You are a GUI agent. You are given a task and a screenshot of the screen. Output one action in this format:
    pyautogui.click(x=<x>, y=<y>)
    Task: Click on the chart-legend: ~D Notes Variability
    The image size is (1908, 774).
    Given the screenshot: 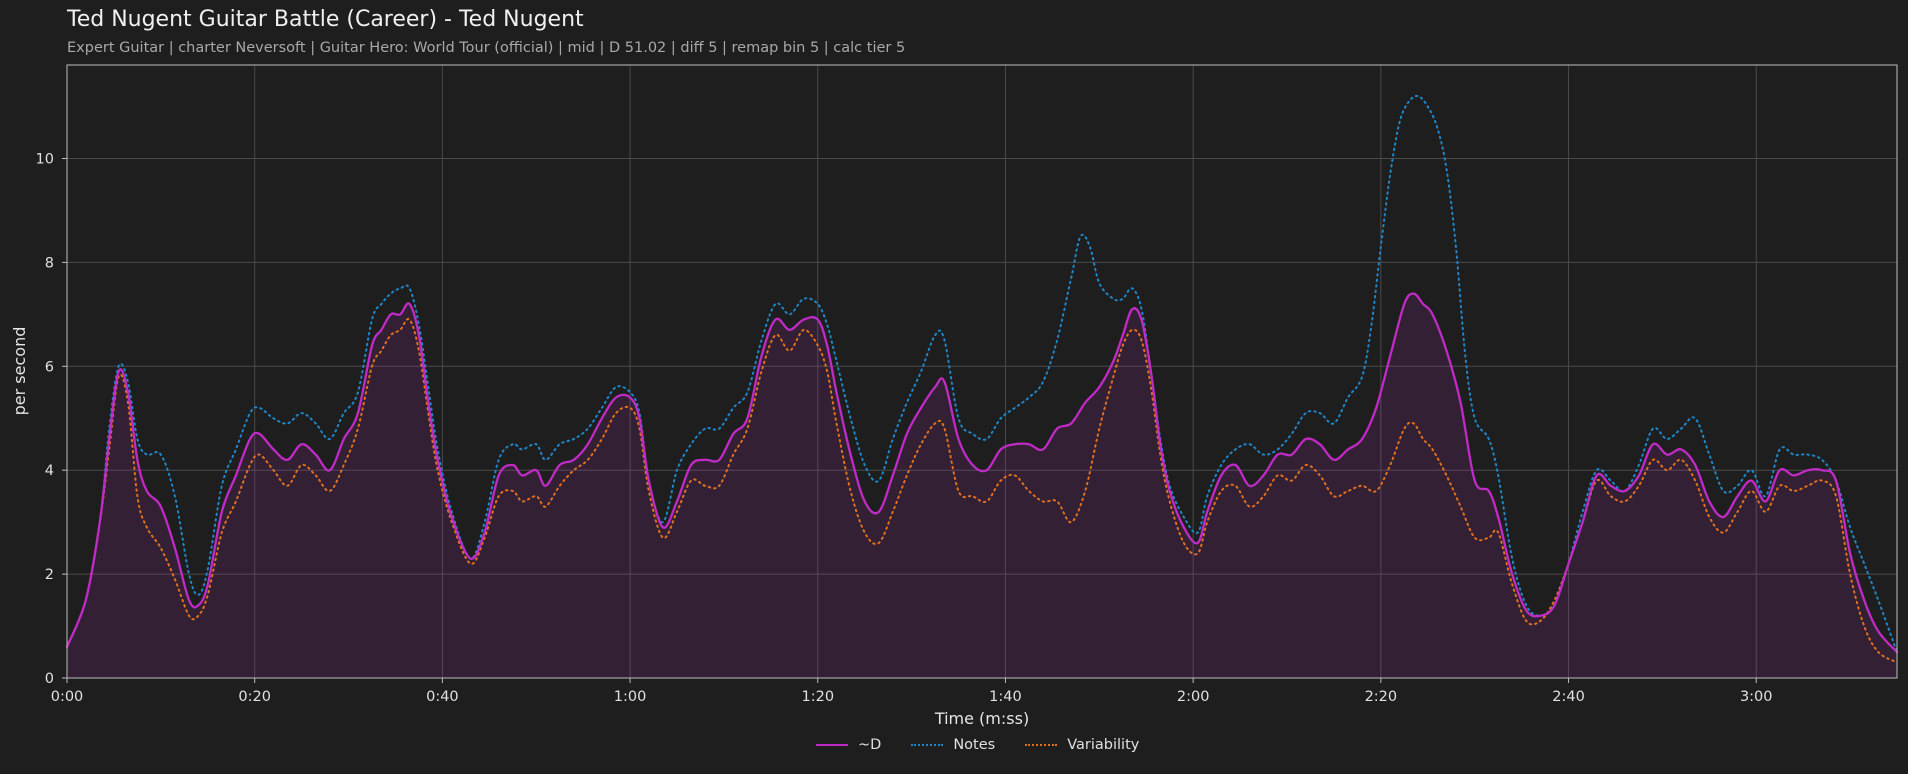 What is the action you would take?
    pyautogui.click(x=992, y=745)
    